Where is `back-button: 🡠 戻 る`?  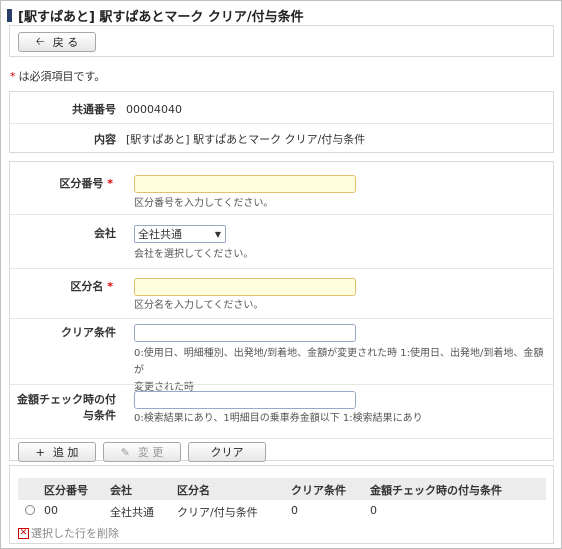 back-button: 🡠 戻 る is located at coordinates (57, 42).